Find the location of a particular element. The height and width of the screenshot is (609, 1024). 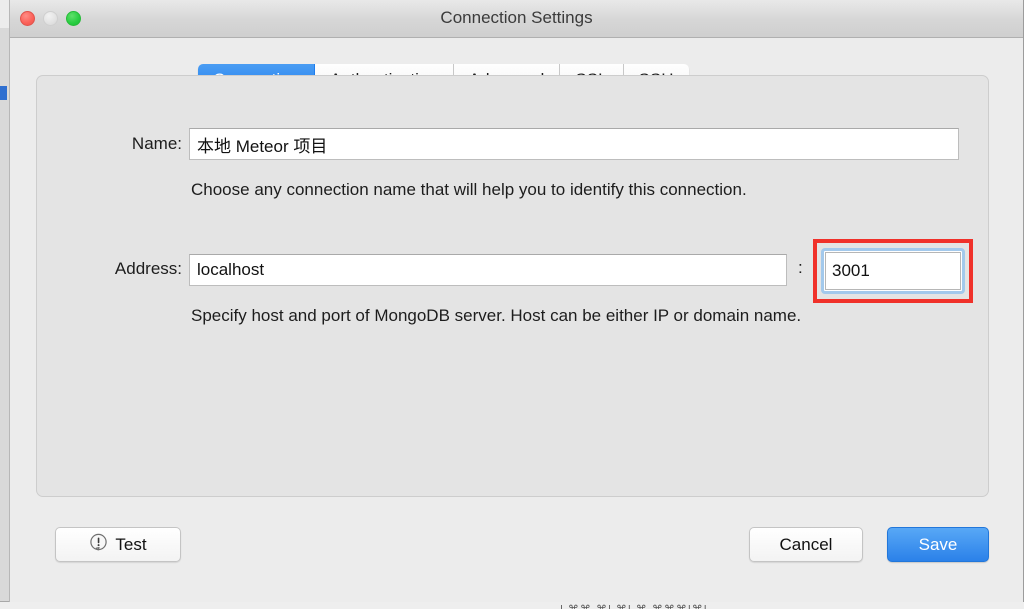

exclamation-bubble-icon is located at coordinates (98, 545).